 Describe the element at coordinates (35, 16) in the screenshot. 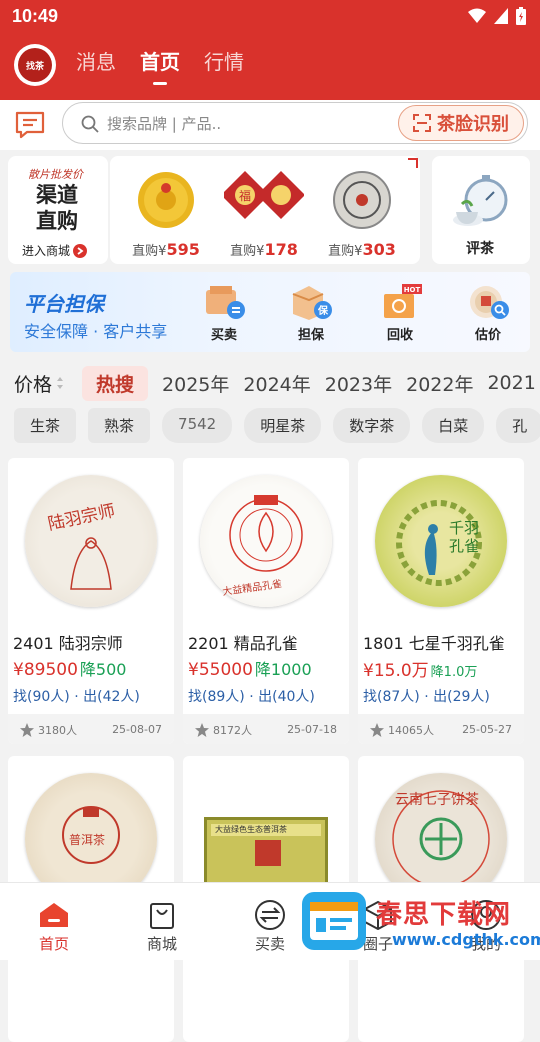

I see `status-time: 10:49` at that location.